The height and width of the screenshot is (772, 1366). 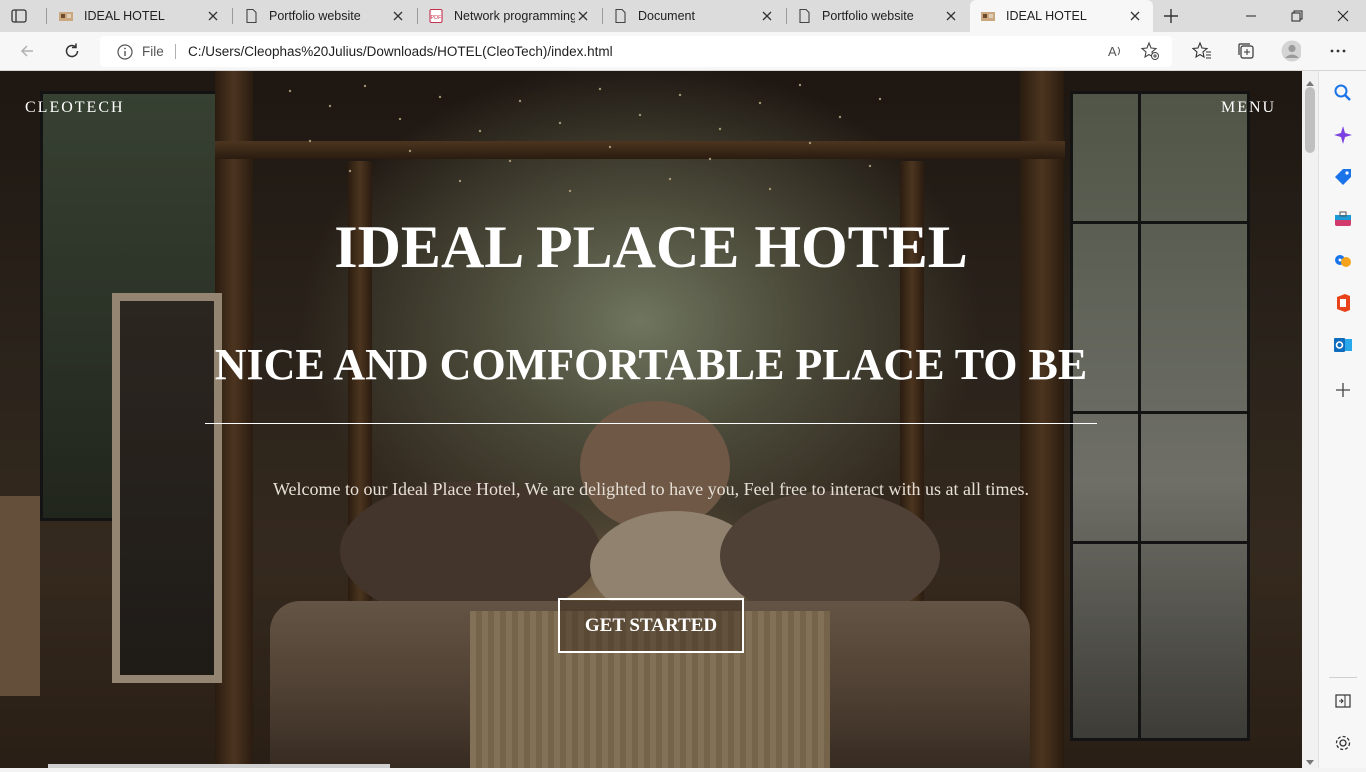 What do you see at coordinates (72, 51) in the screenshot?
I see `refresh-icon` at bounding box center [72, 51].